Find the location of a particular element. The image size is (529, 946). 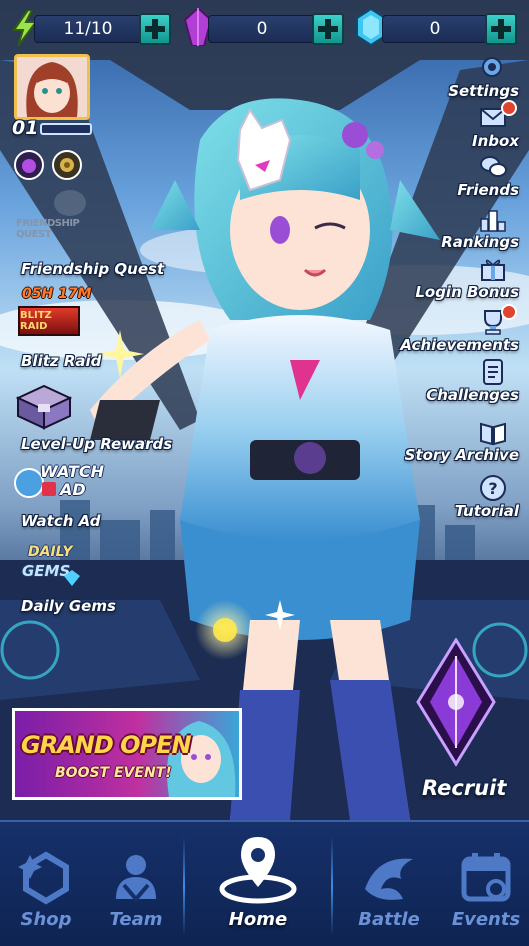

player-avatar is located at coordinates (52, 87).